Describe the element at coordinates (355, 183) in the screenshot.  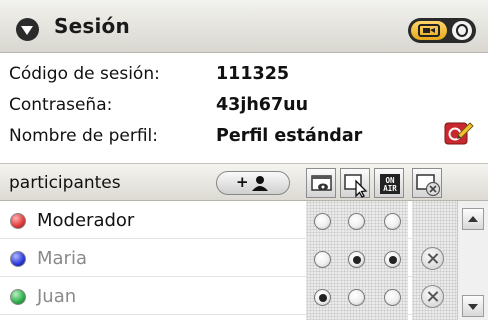
I see `pointer-control-icon` at that location.